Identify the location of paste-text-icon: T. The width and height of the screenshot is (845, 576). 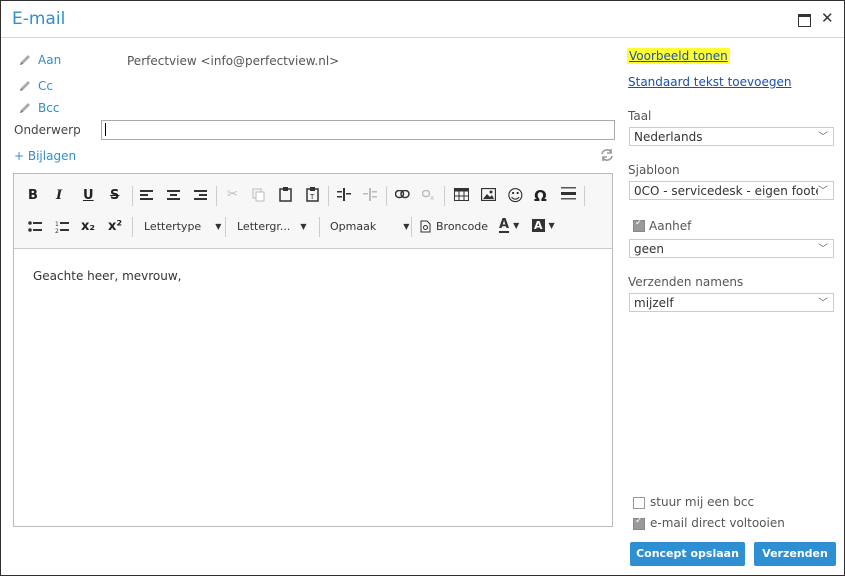
(312, 194).